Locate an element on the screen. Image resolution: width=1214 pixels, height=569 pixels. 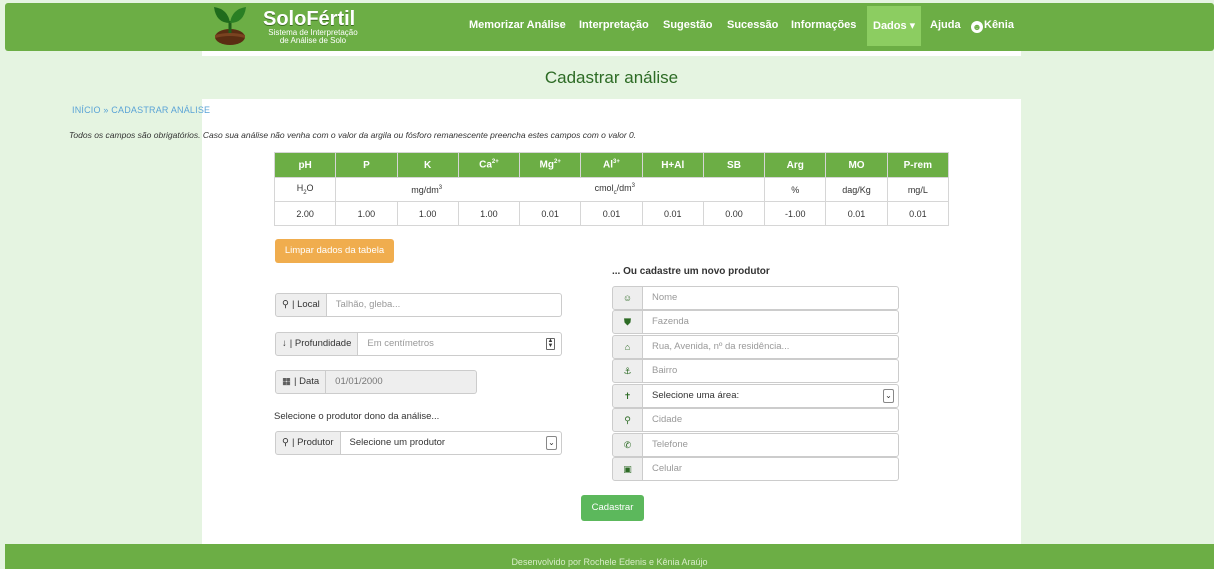
col-p: P is located at coordinates (366, 165).